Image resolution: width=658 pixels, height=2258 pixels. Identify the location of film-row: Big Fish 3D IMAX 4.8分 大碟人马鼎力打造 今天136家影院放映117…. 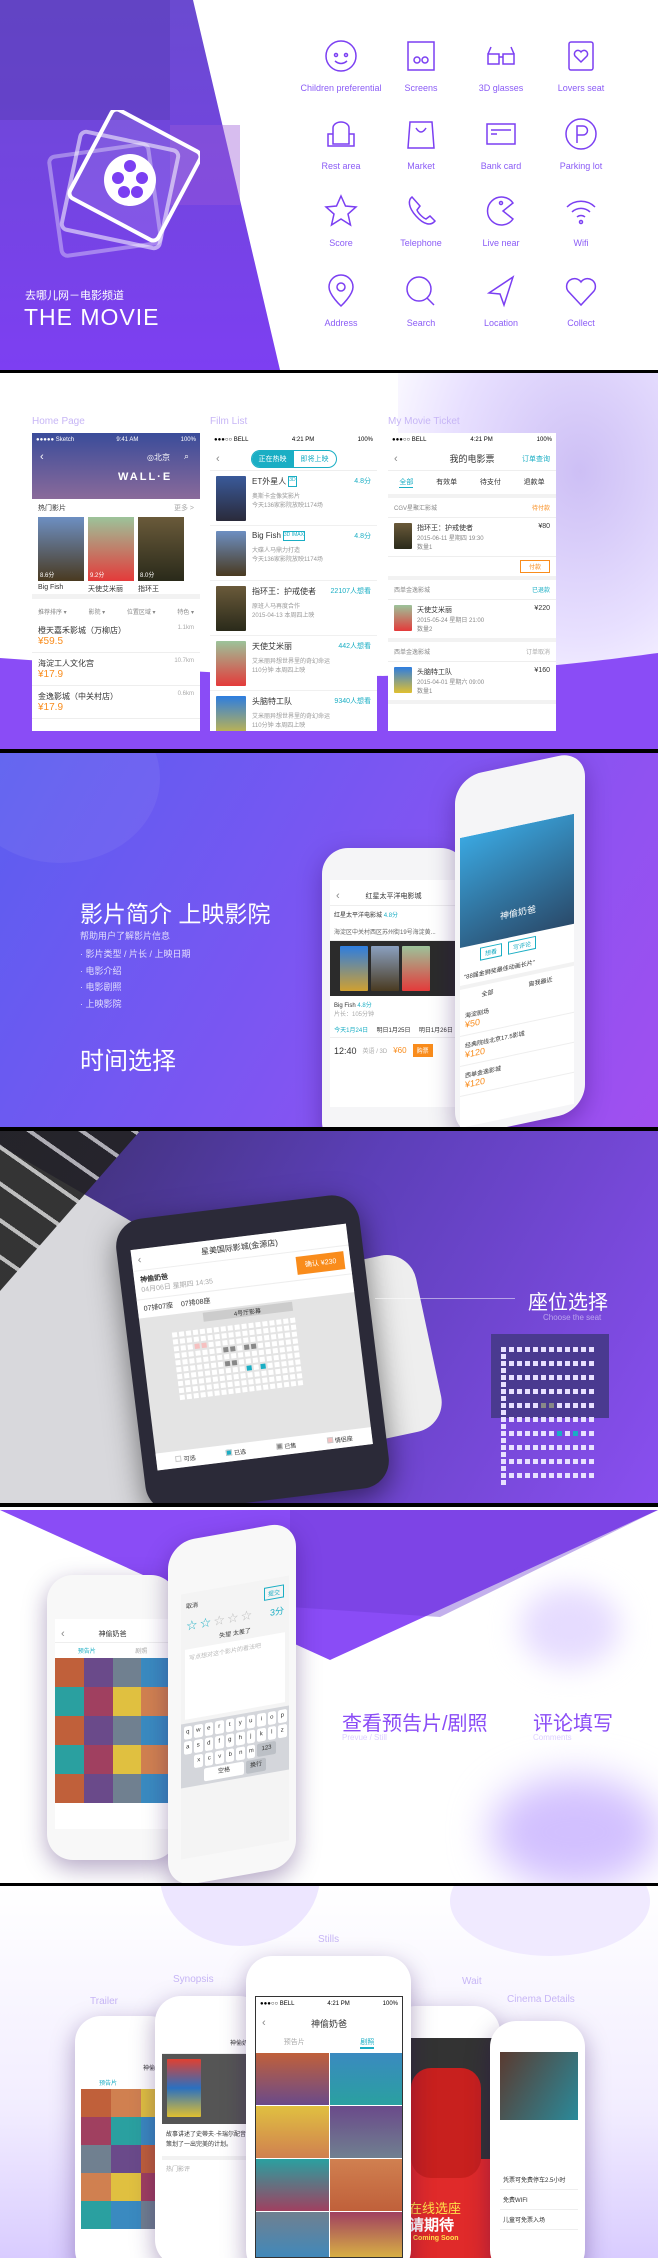
(293, 553).